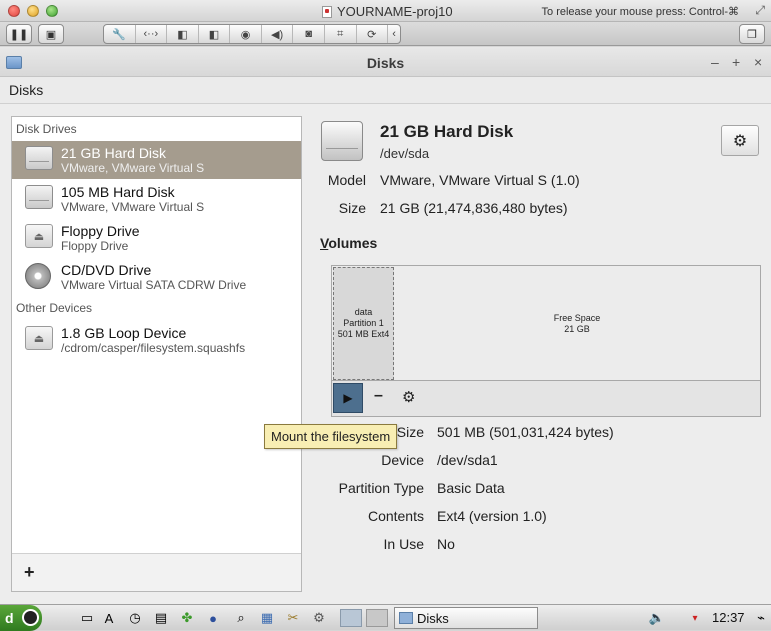 The width and height of the screenshot is (771, 631). I want to click on drive-name: 105 MB Hard Disk, so click(118, 192).